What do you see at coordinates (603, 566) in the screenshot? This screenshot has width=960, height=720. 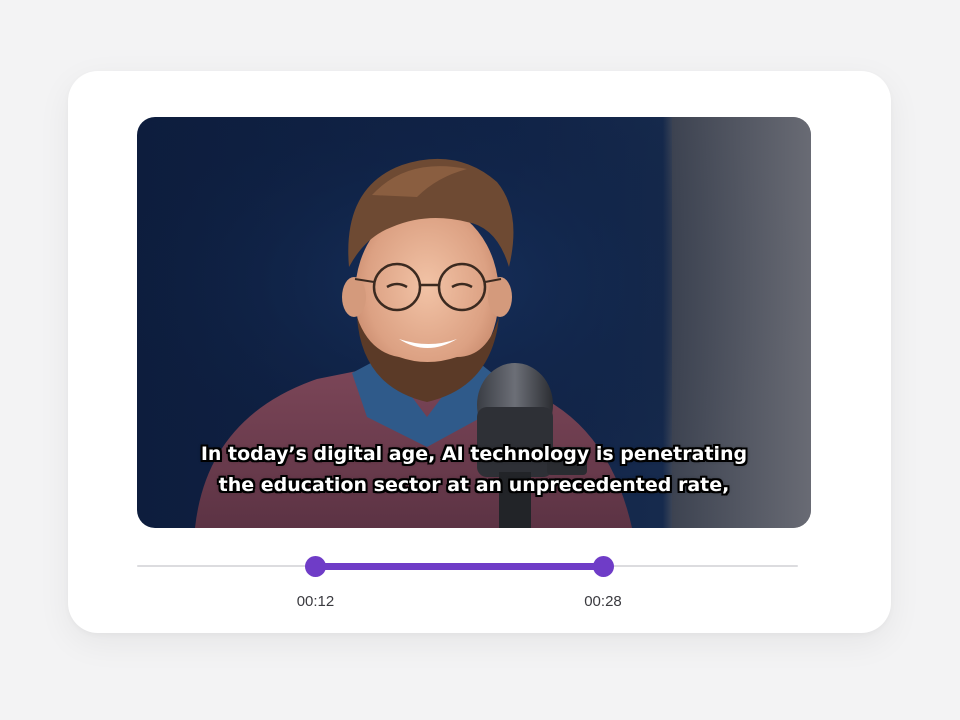 I see `end-handle` at bounding box center [603, 566].